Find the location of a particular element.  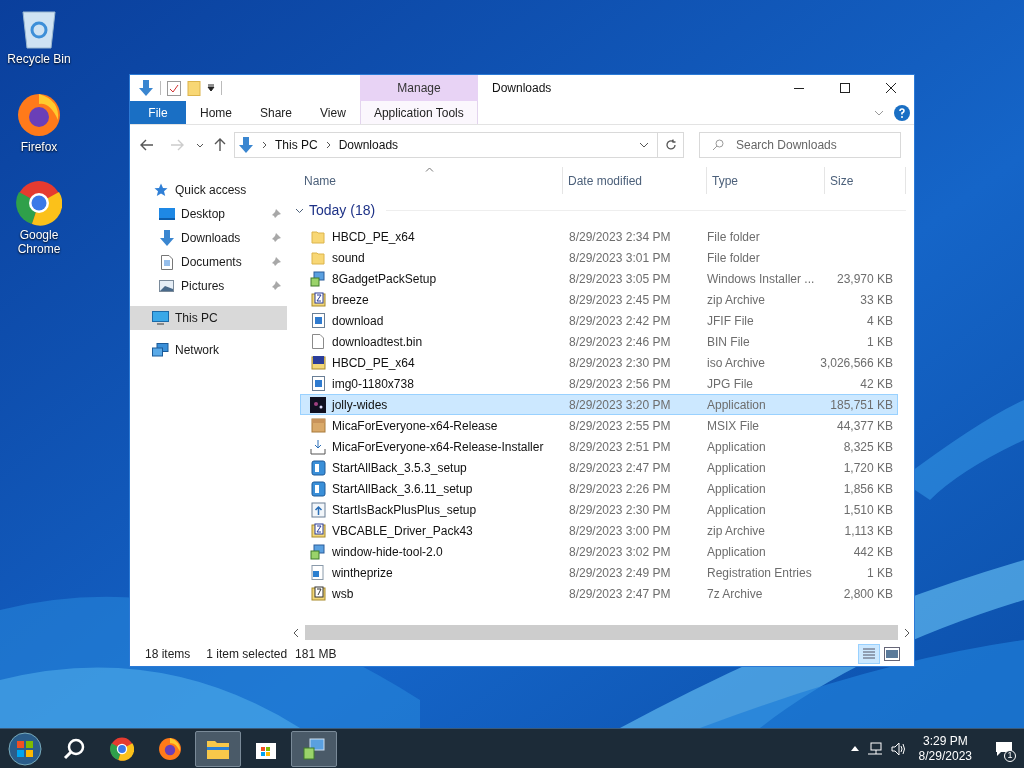

type-cell-text: 7z Archive is located at coordinates (735, 594).